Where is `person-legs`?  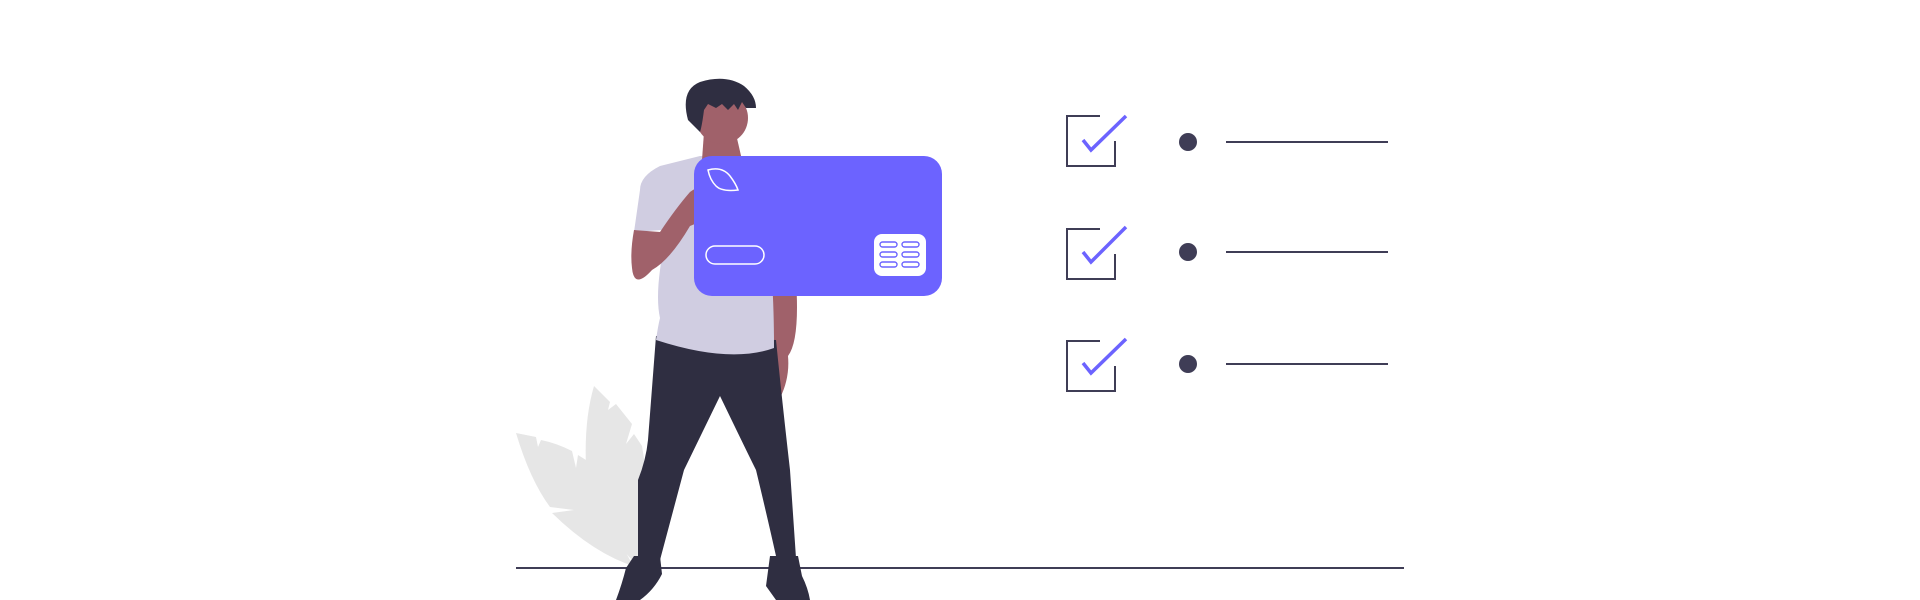 person-legs is located at coordinates (719, 452).